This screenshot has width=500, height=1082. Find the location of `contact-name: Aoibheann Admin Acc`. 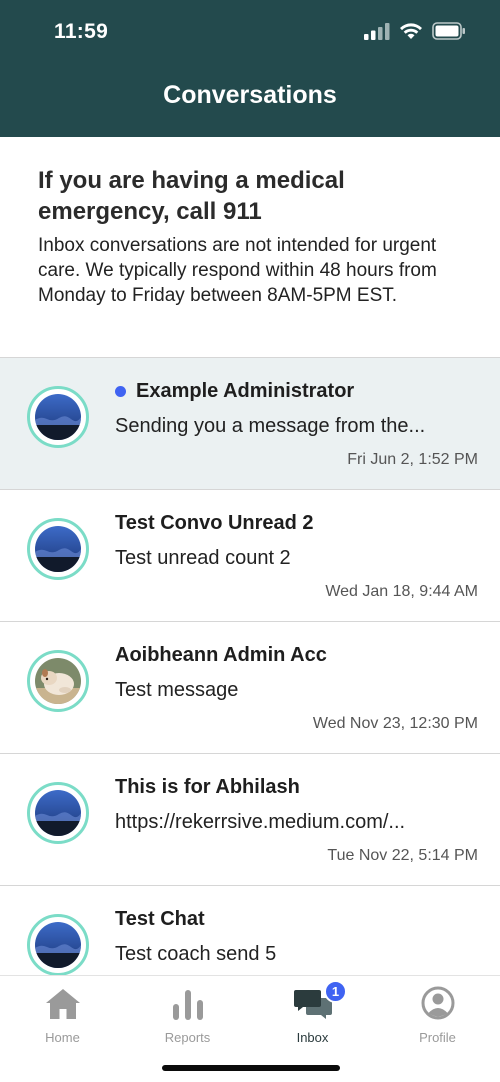

contact-name: Aoibheann Admin Acc is located at coordinates (221, 655).